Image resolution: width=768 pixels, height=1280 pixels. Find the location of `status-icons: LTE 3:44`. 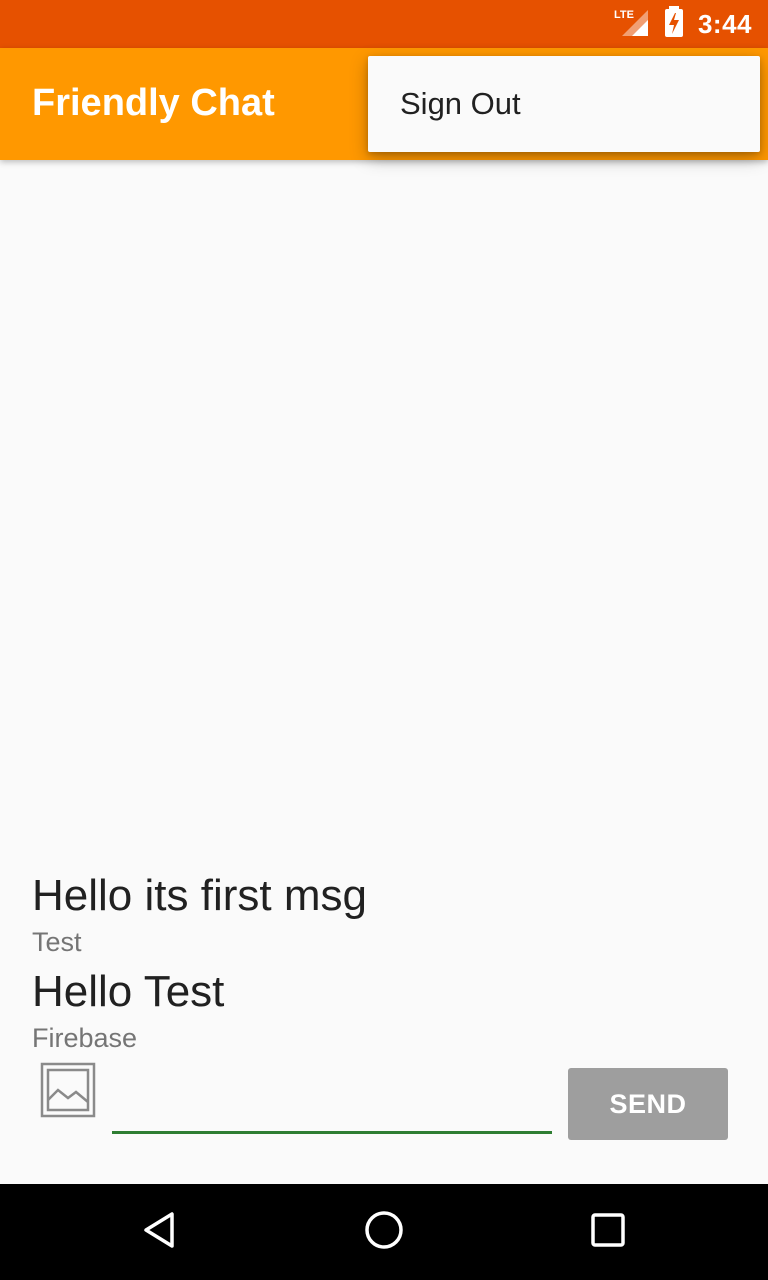

status-icons: LTE 3:44 is located at coordinates (683, 24).